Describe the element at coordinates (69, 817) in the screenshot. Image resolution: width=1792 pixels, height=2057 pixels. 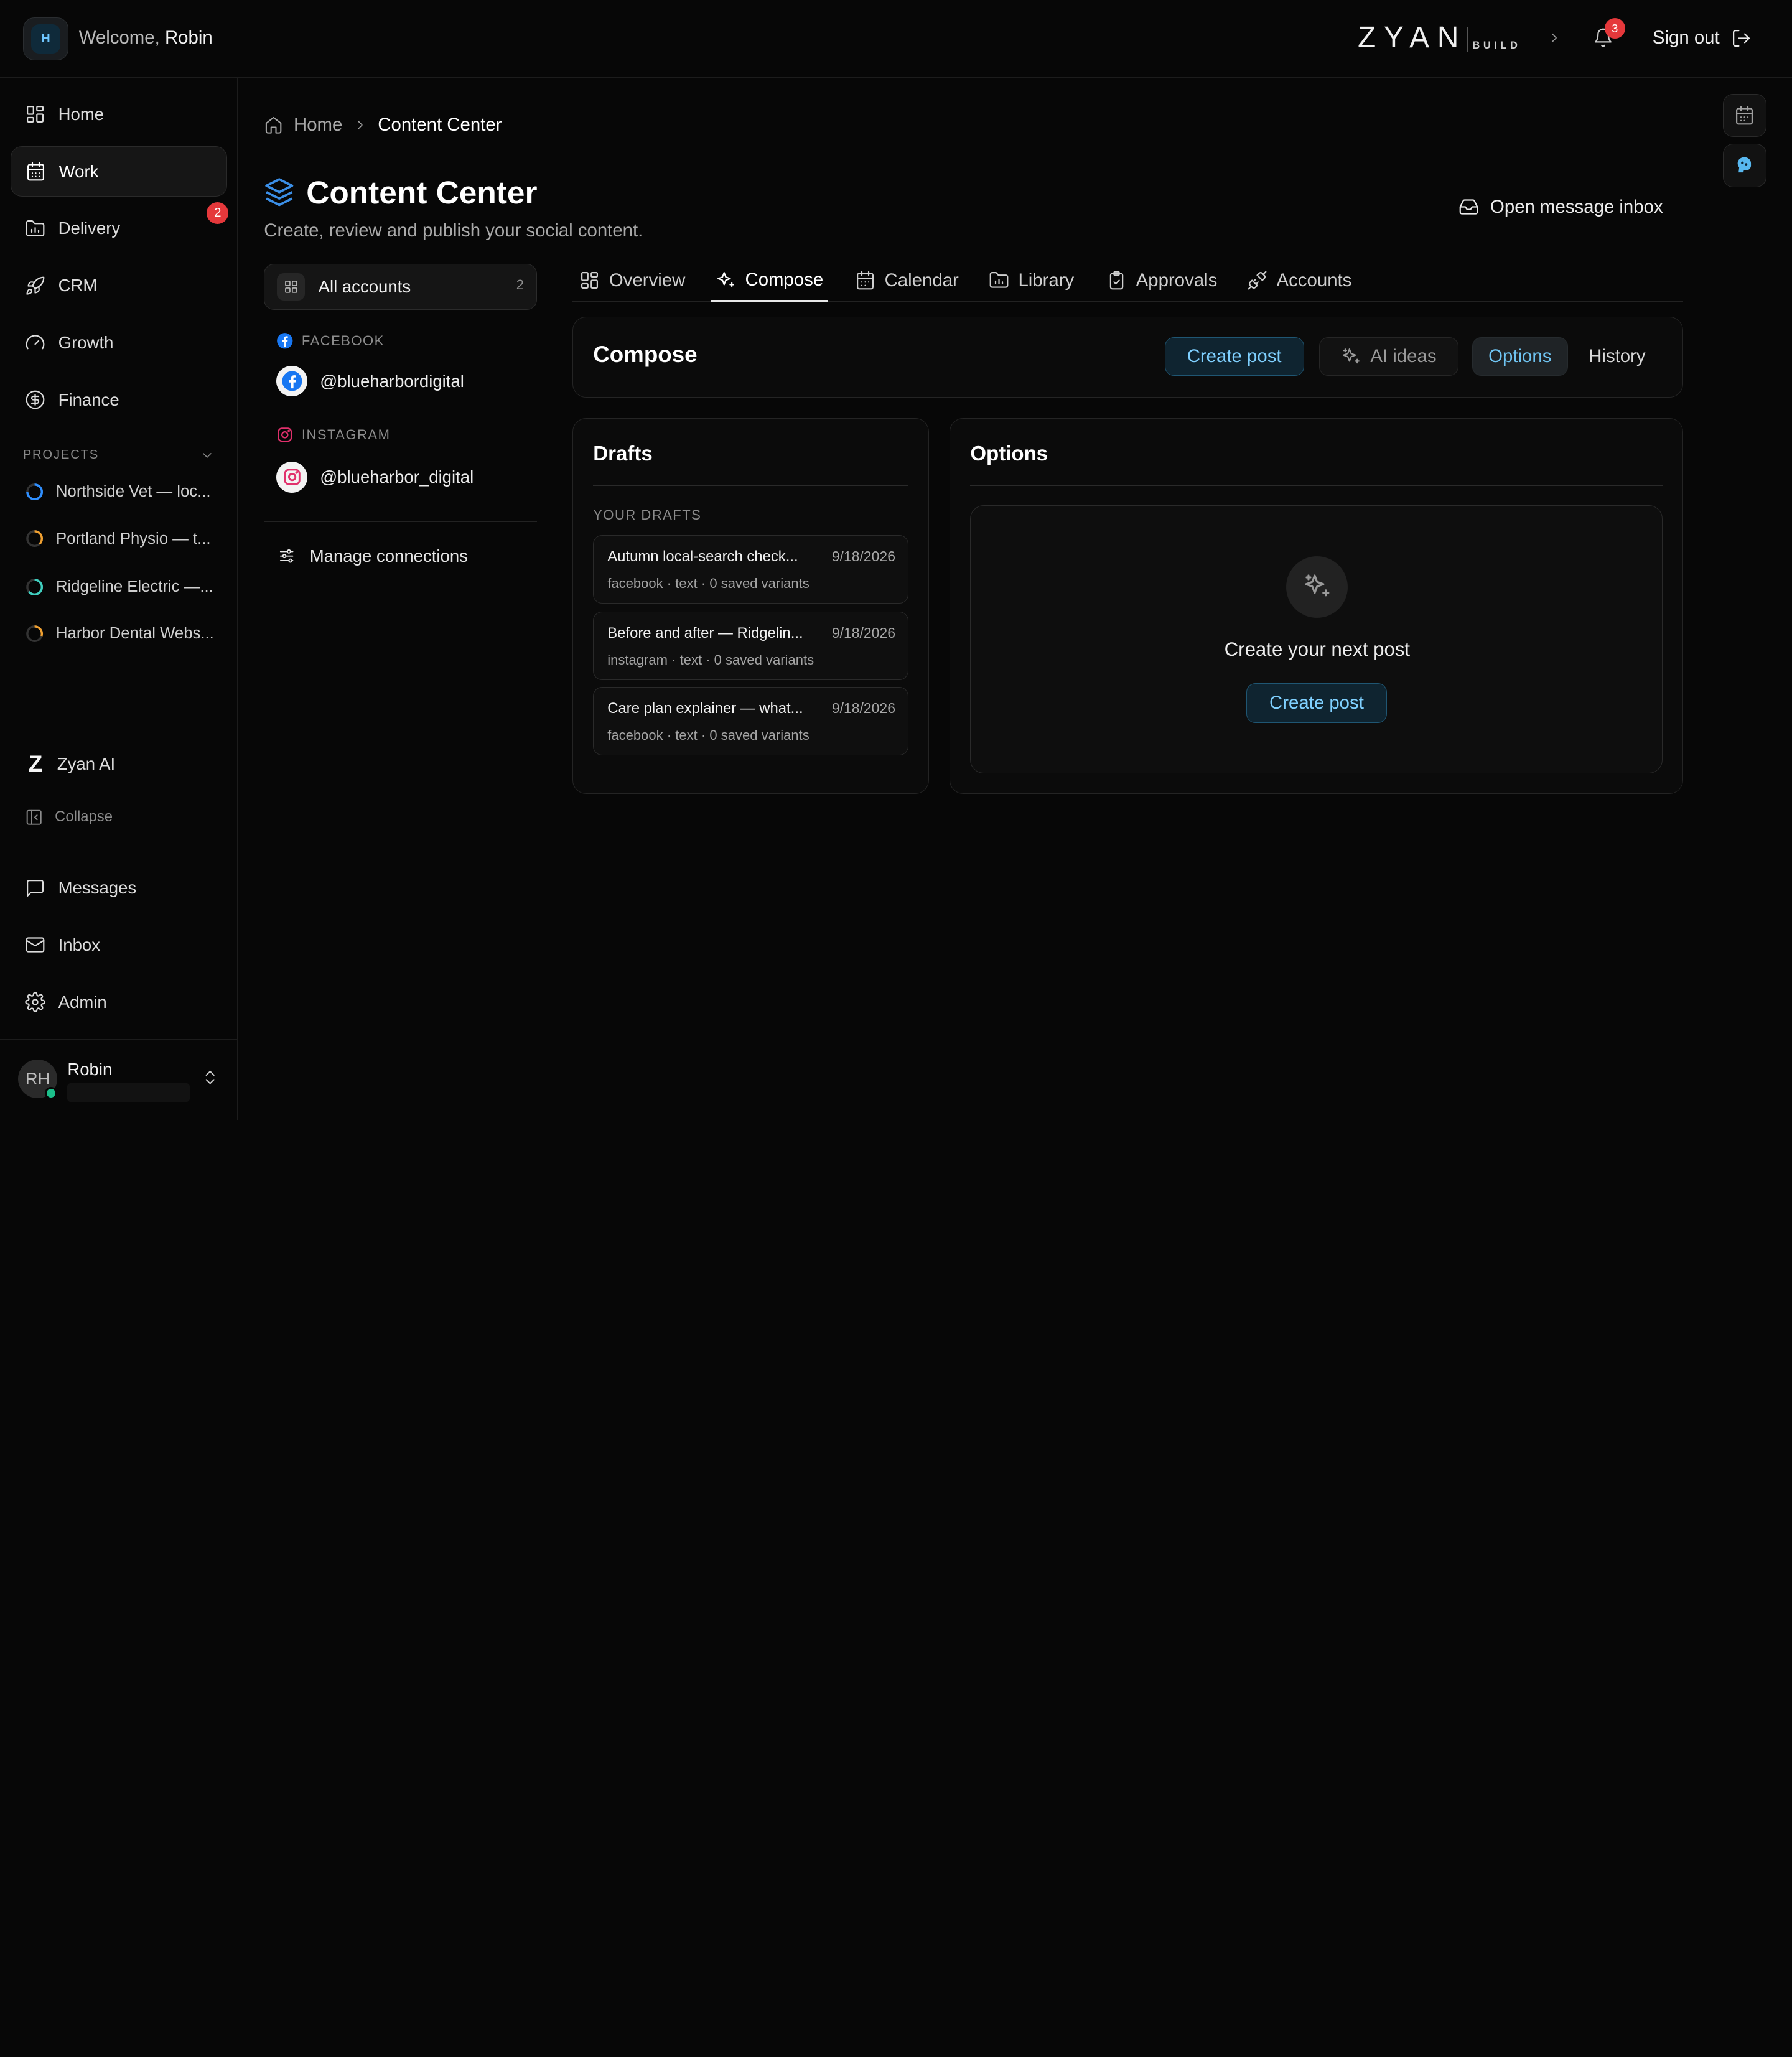
I see `collapse-button: Collapse` at that location.